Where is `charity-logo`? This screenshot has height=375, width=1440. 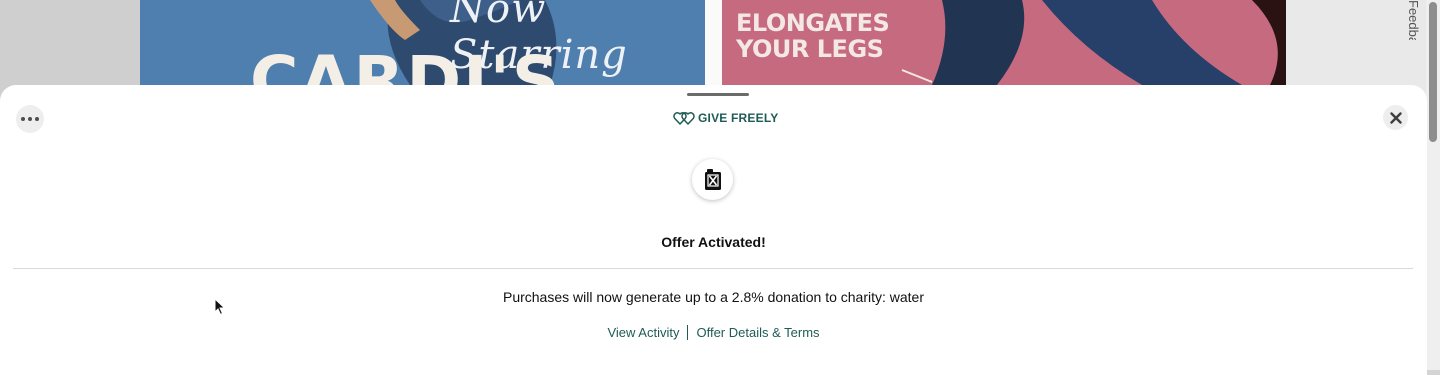 charity-logo is located at coordinates (712, 179).